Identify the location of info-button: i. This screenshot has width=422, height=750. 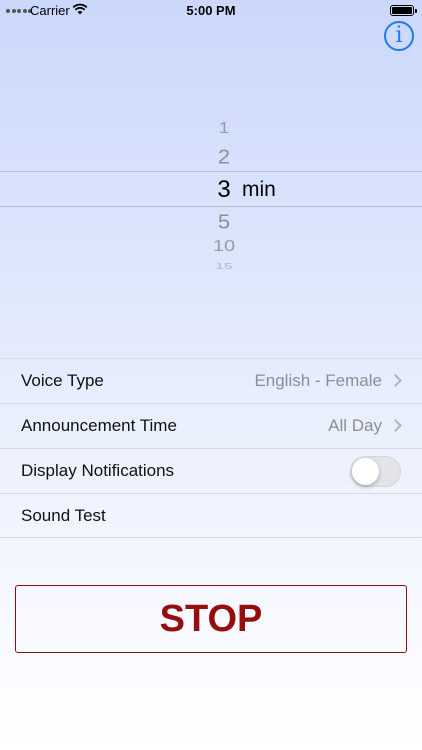
(399, 36).